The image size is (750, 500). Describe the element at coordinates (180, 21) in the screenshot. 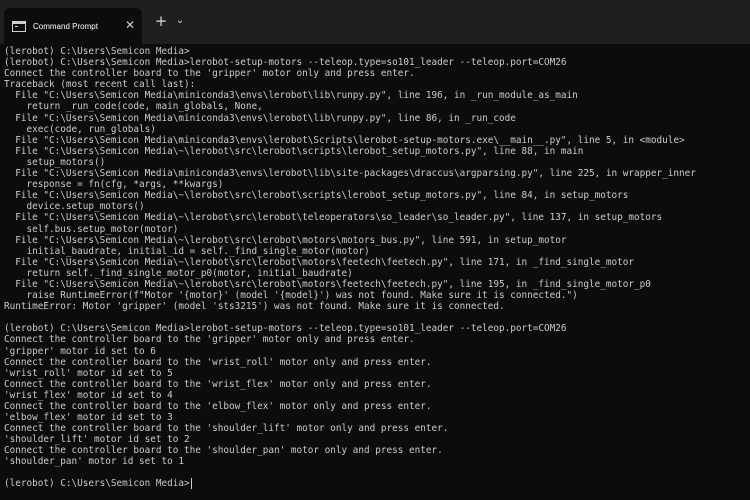

I see `chevron-down-icon: ⌄` at that location.